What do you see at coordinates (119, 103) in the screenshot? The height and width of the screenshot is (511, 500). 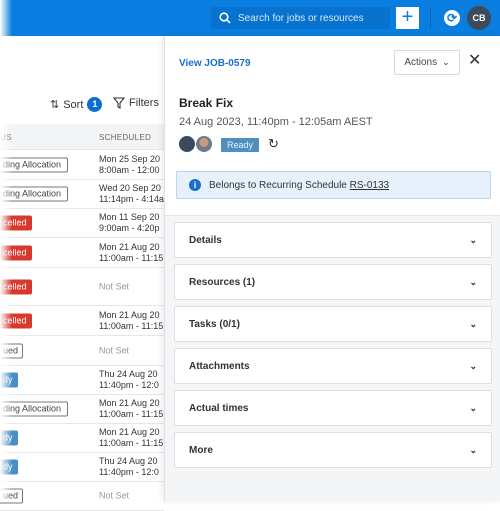 I see `filter-icon` at bounding box center [119, 103].